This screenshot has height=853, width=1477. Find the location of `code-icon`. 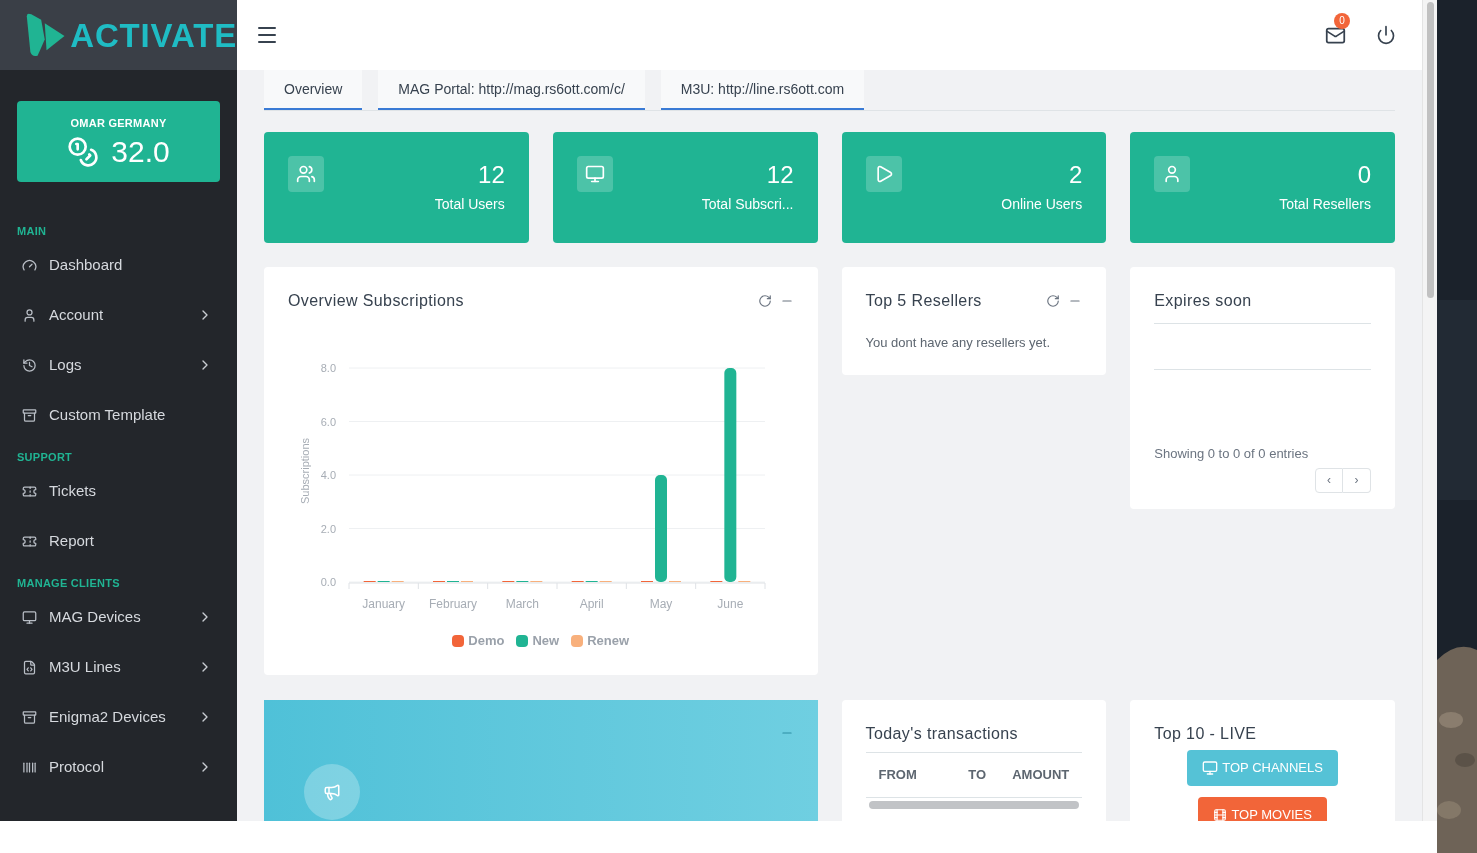

code-icon is located at coordinates (29, 667).